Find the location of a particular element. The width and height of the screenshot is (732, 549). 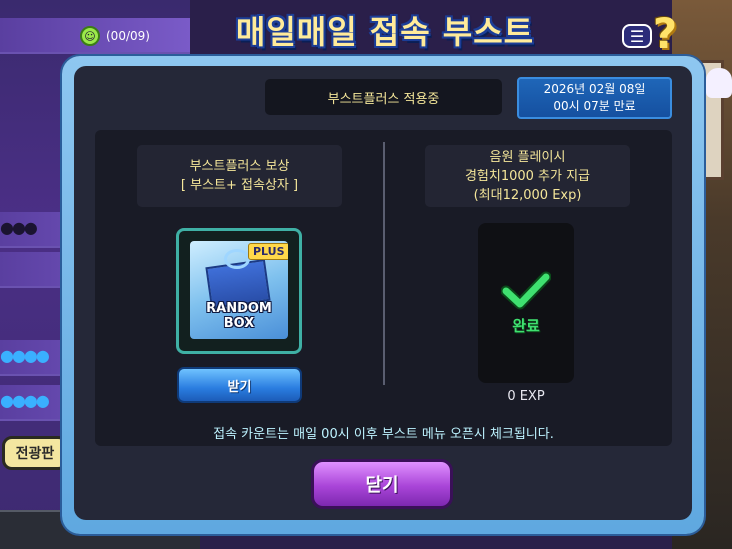

background-board-button: 전광판 is located at coordinates (35, 453).